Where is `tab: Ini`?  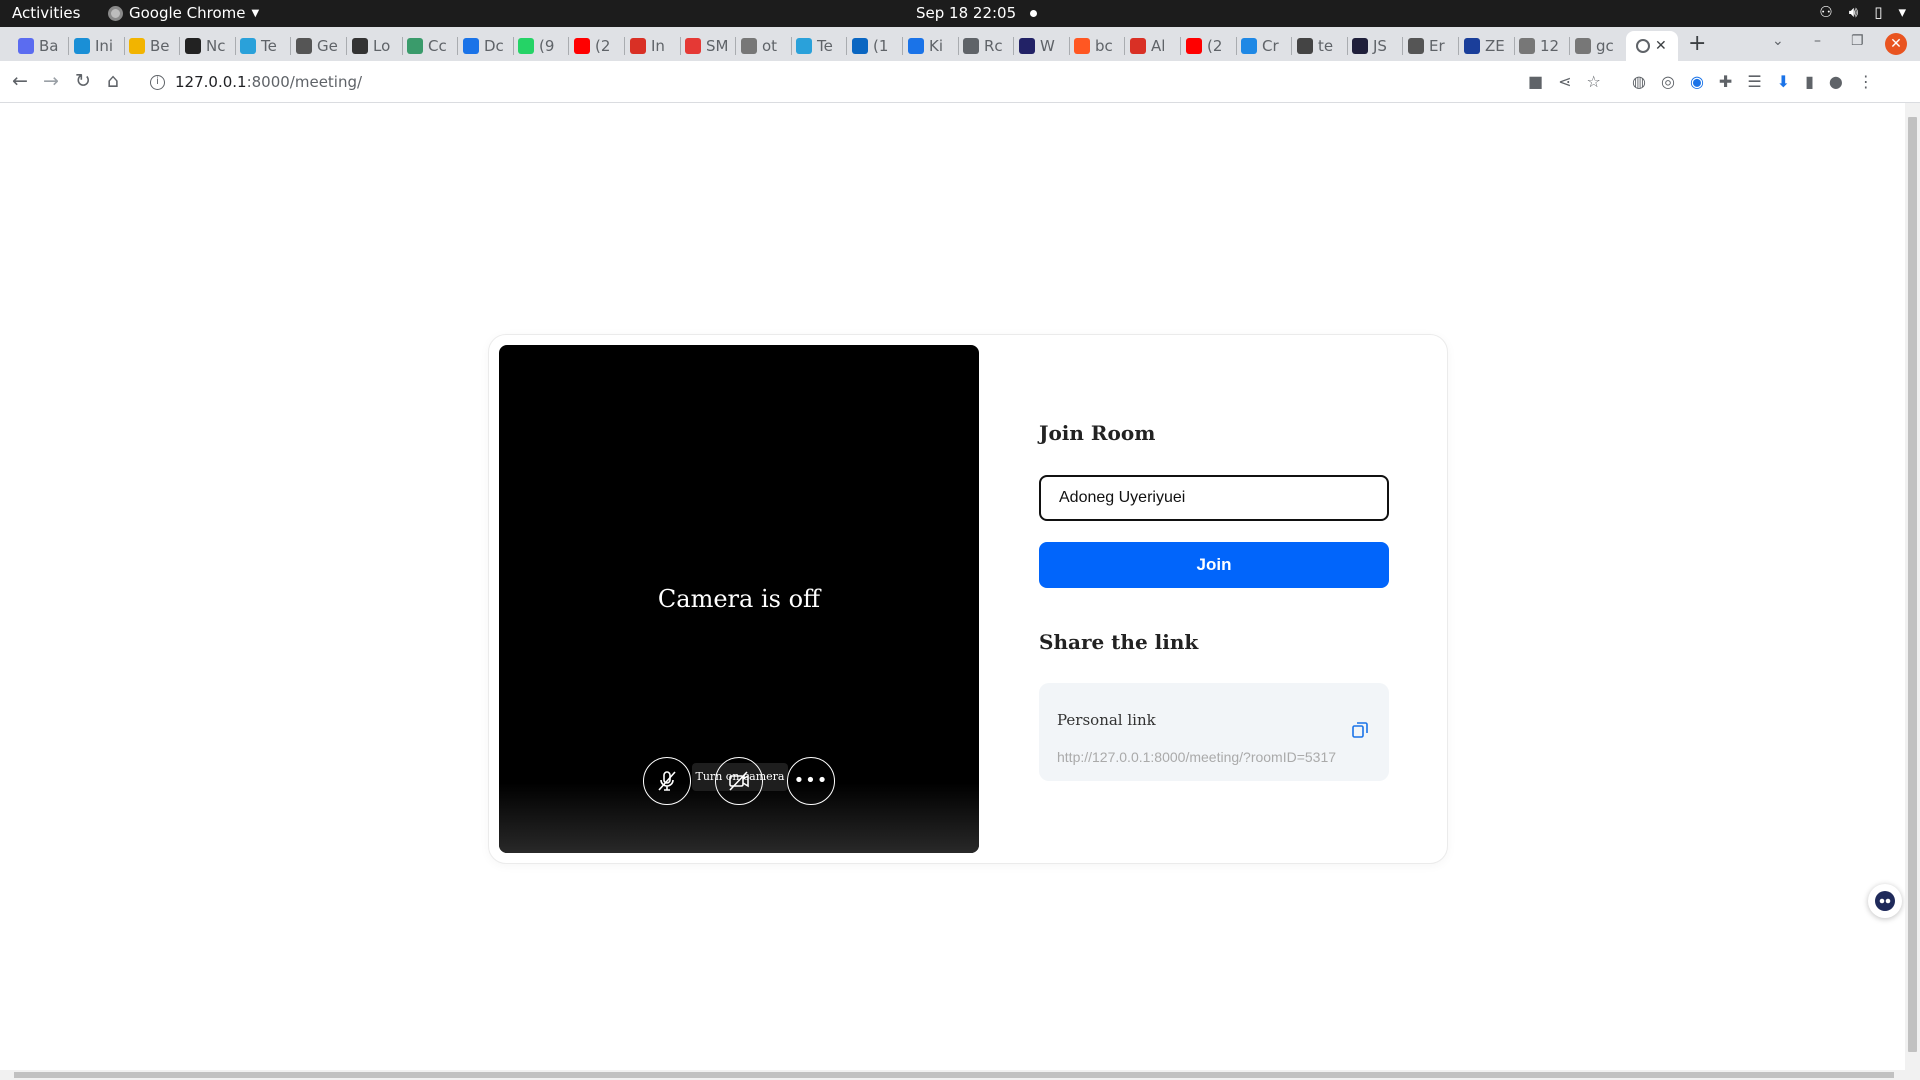
tab: Ini is located at coordinates (93, 46).